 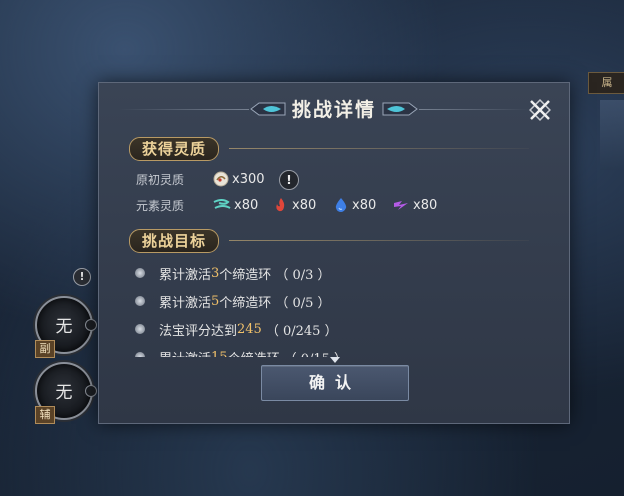 What do you see at coordinates (335, 383) in the screenshot?
I see `confirm-button: 确认` at bounding box center [335, 383].